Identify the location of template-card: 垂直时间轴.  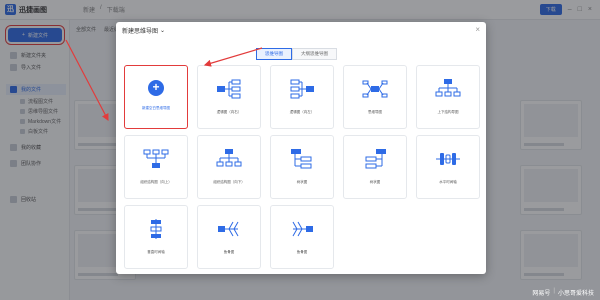
(156, 237).